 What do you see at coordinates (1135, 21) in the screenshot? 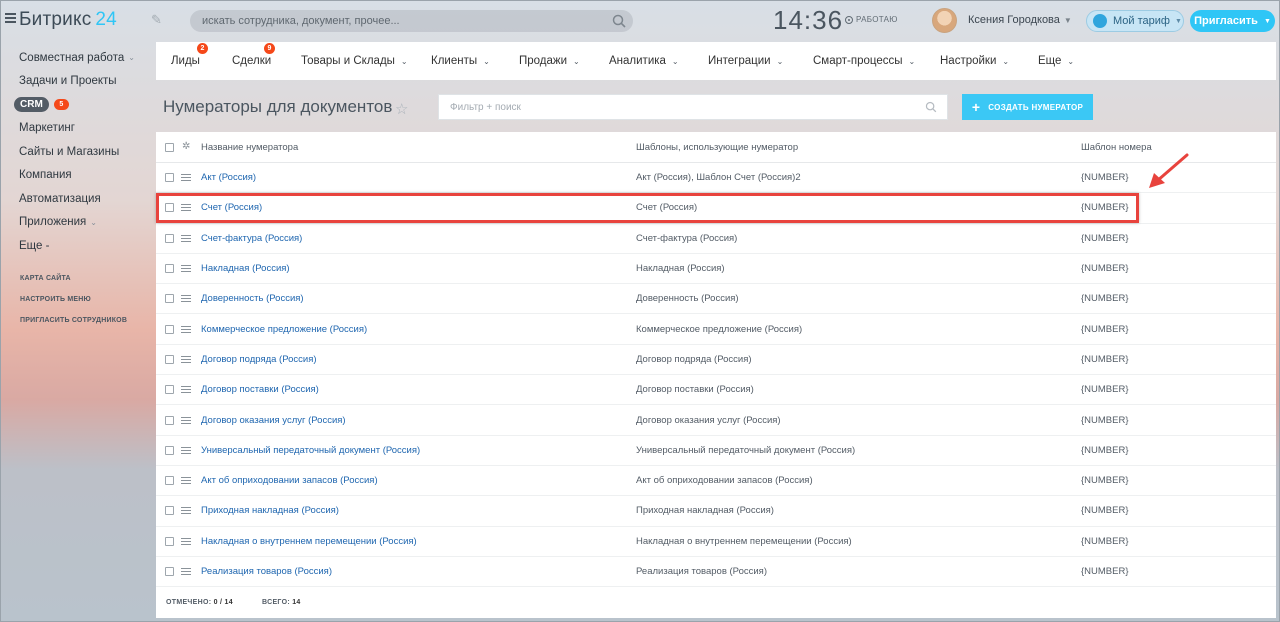
I see `tariff-button: Мой тариф ▼` at bounding box center [1135, 21].